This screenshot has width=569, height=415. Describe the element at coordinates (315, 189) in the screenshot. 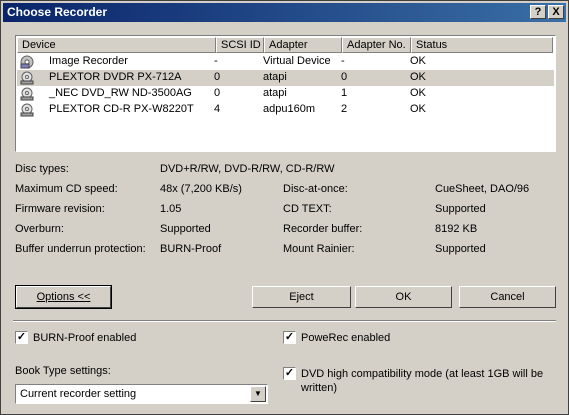

I see `dao-label: Disc-at-once:` at that location.